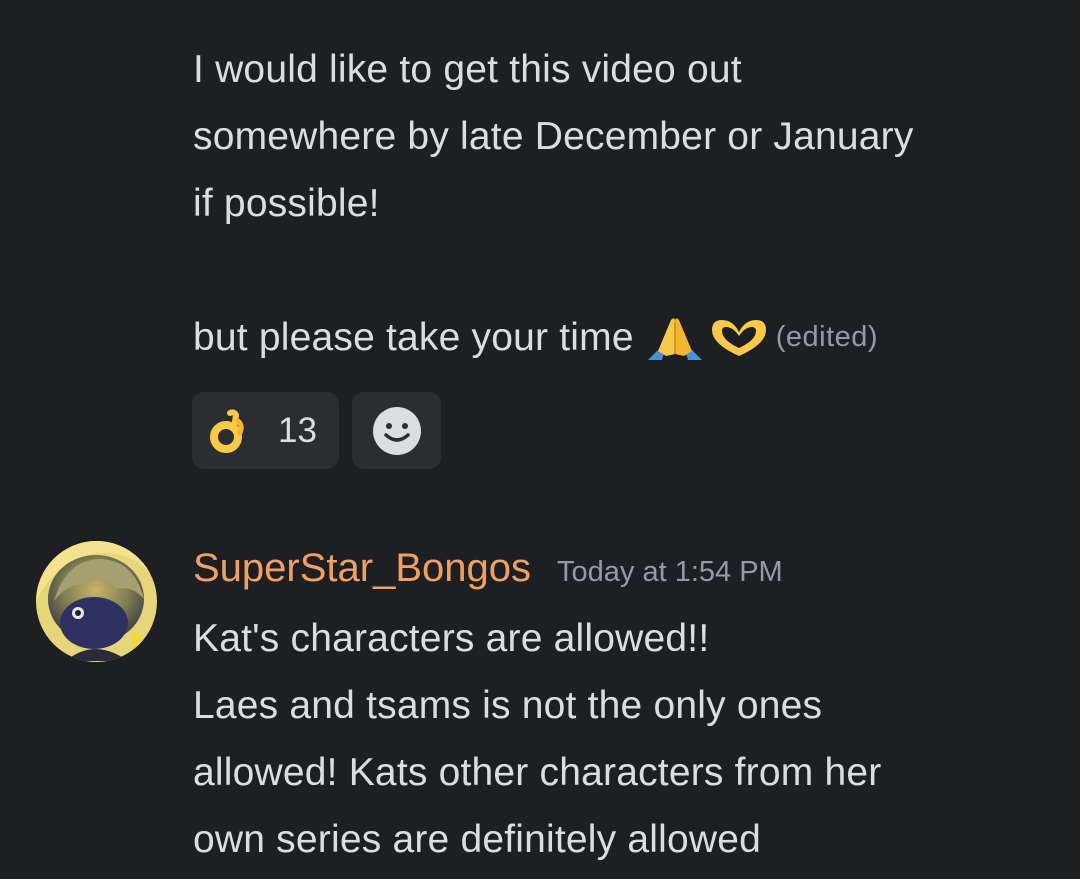  What do you see at coordinates (738, 337) in the screenshot?
I see `heart-hands-emoji-icon` at bounding box center [738, 337].